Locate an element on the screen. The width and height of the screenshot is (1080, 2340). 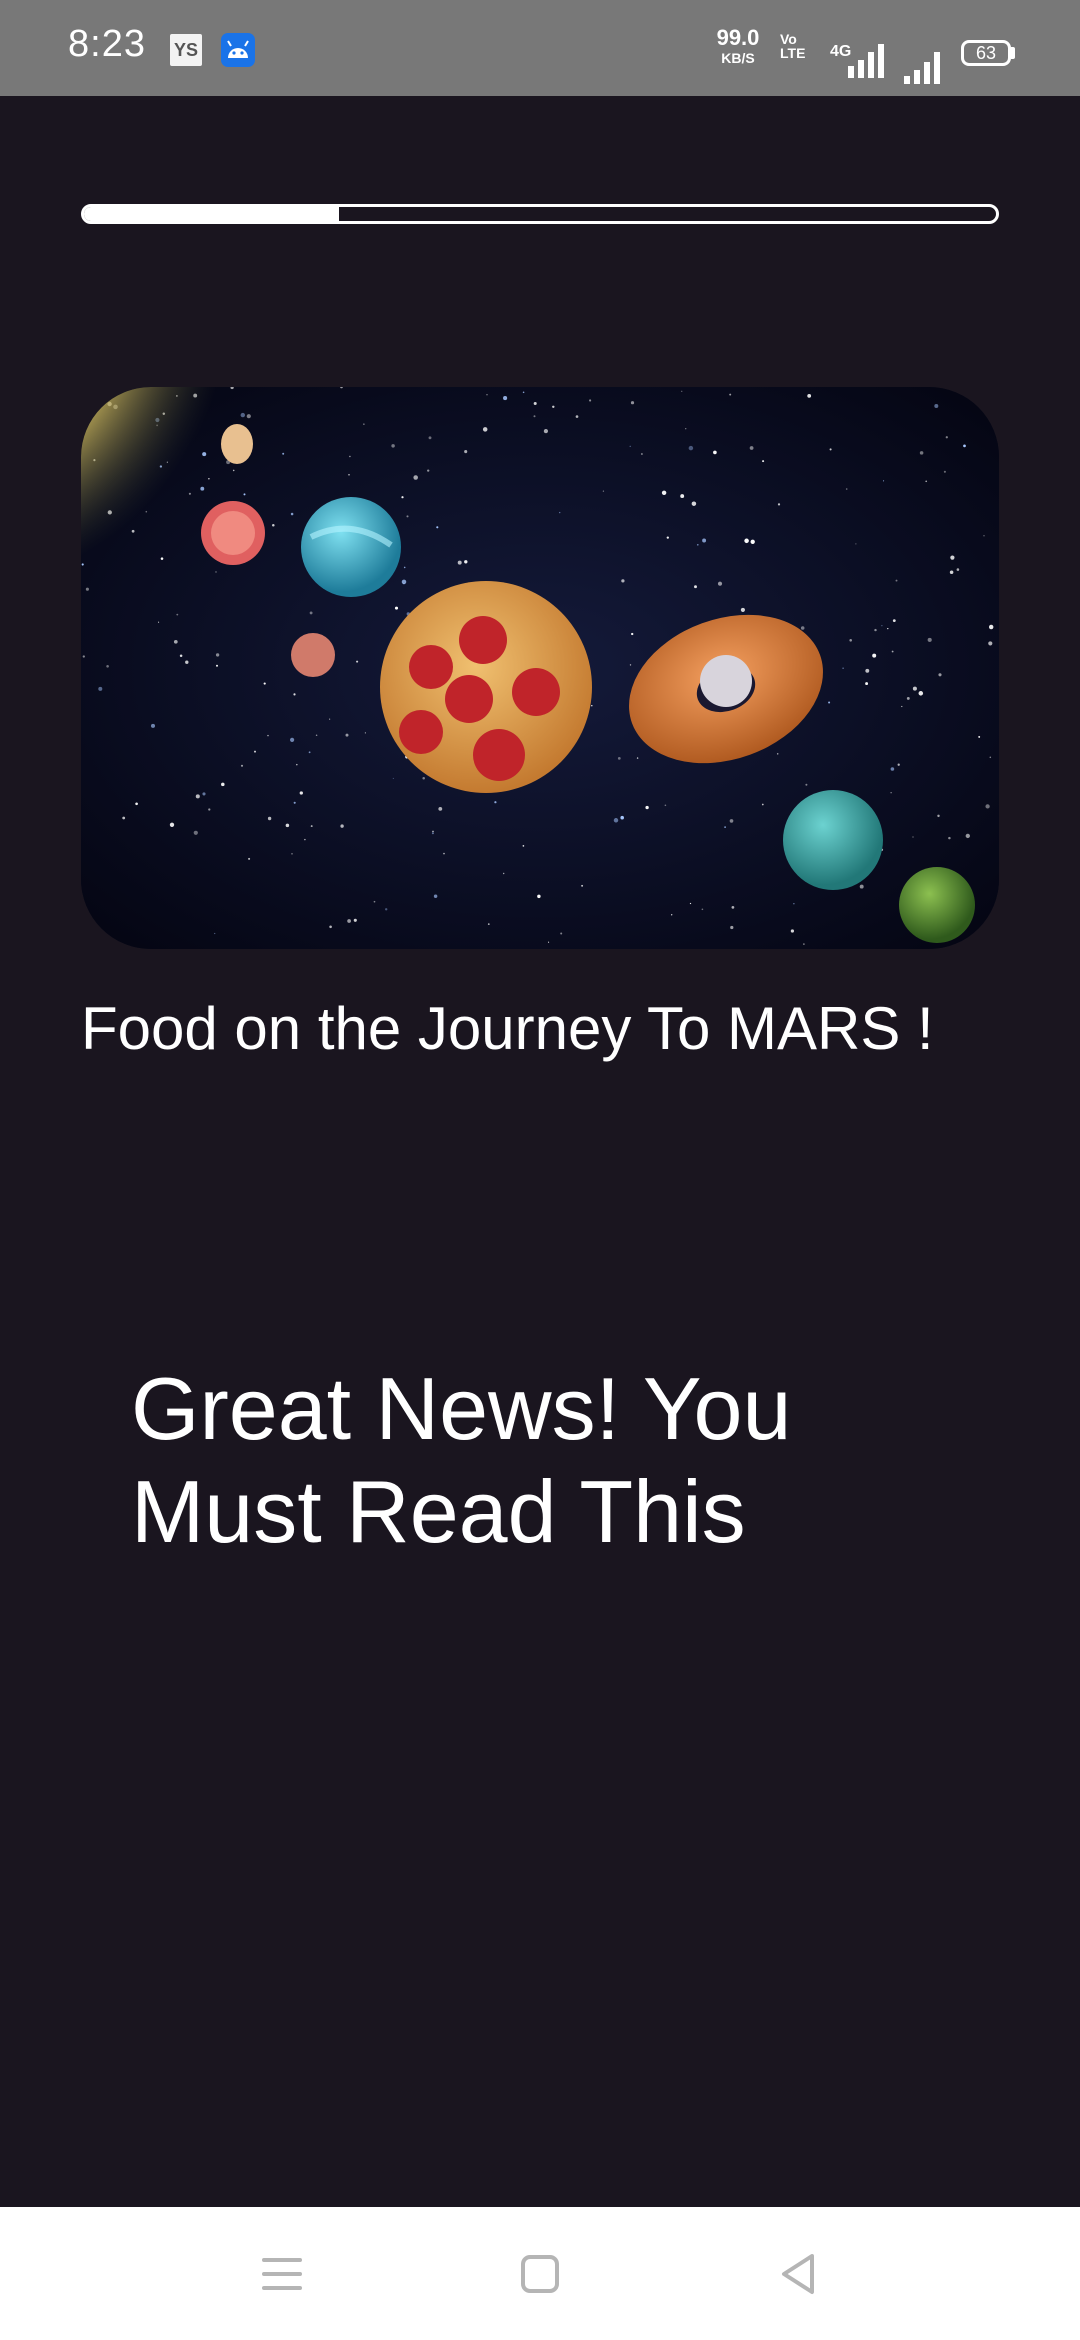
signal-icon is located at coordinates (922, 68).